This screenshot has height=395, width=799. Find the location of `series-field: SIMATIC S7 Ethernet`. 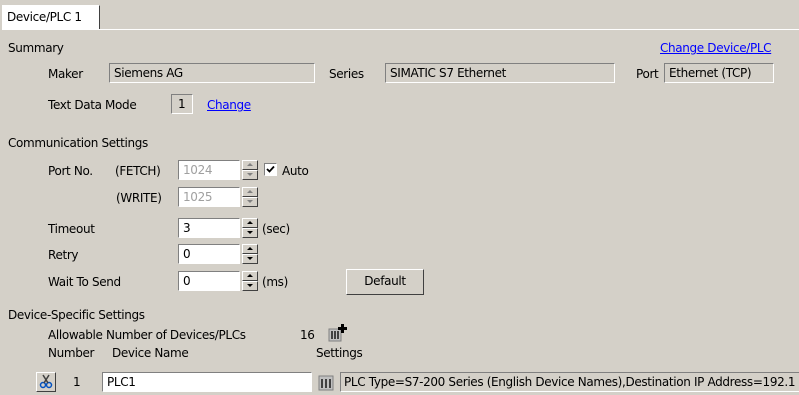

series-field: SIMATIC S7 Ethernet is located at coordinates (500, 73).